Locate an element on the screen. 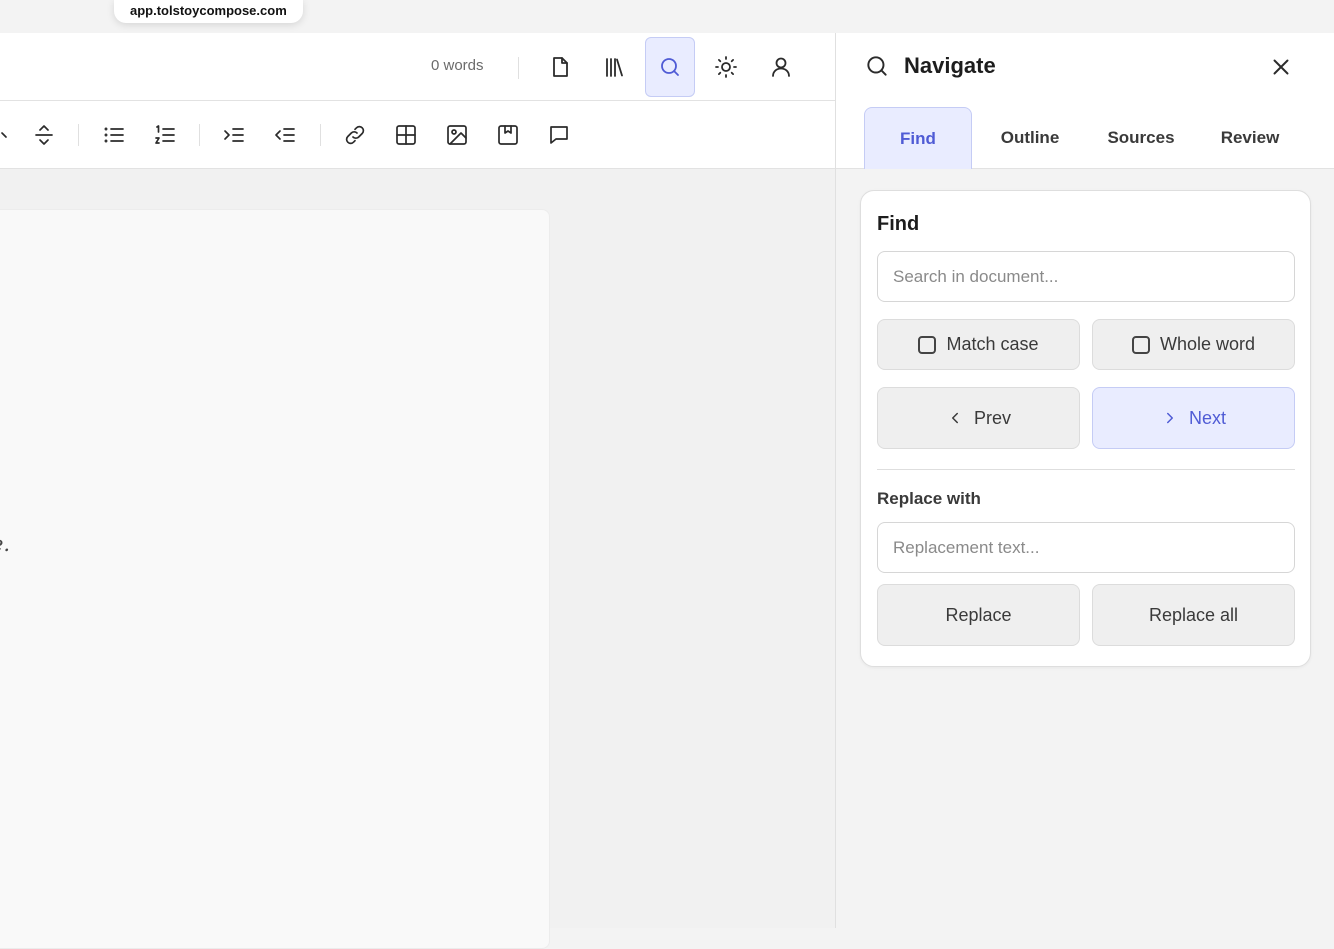 The height and width of the screenshot is (949, 1334). link-button is located at coordinates (355, 135).